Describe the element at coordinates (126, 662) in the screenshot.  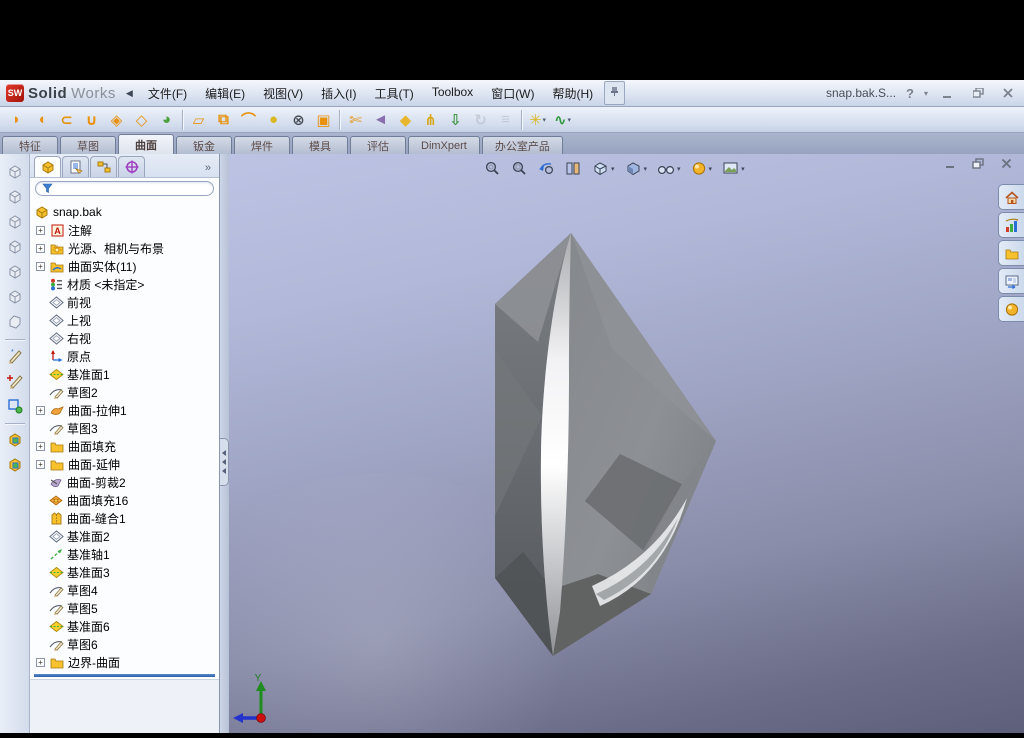
I see `tree-item: + 边界-曲面` at that location.